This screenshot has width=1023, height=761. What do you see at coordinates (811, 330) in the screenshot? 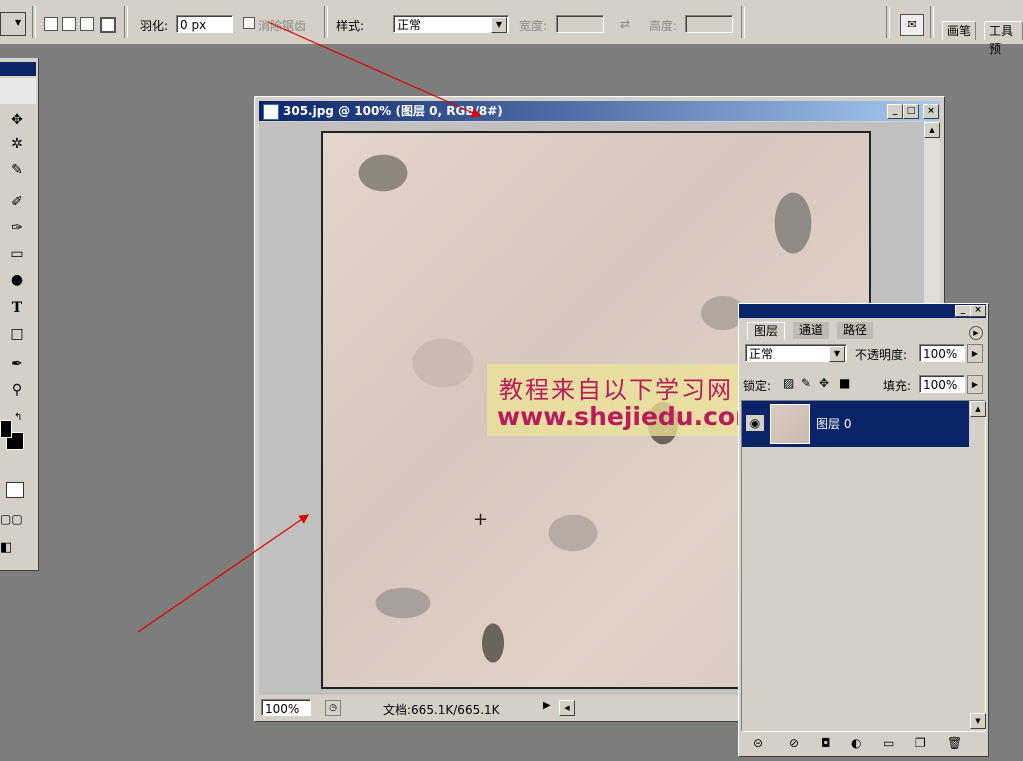
I see `tab-channels: 通道` at bounding box center [811, 330].